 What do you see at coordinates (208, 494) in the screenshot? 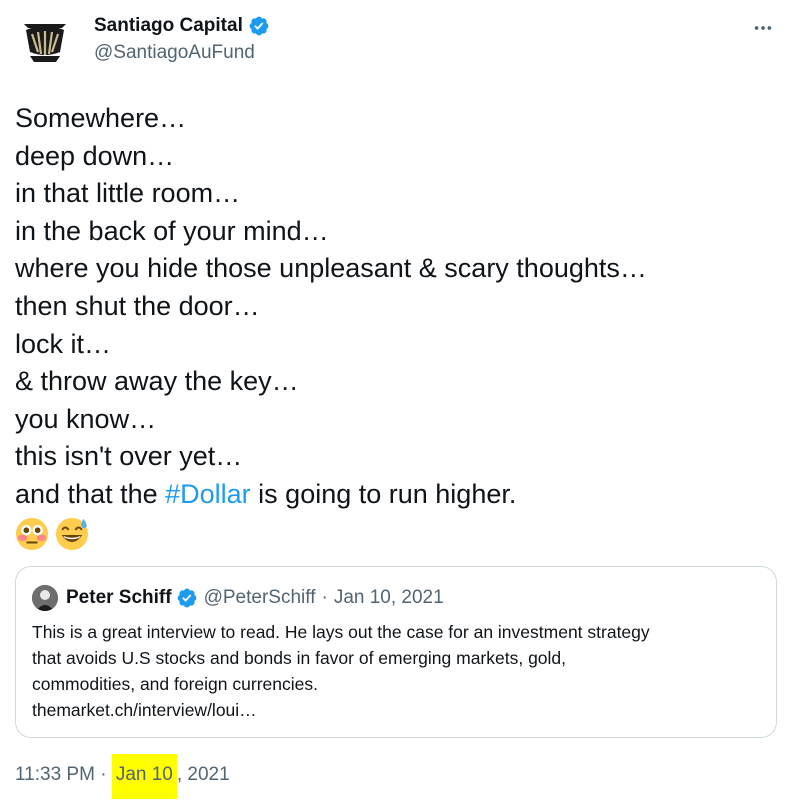
I see `hashtag-link-dollar: #Dollar` at bounding box center [208, 494].